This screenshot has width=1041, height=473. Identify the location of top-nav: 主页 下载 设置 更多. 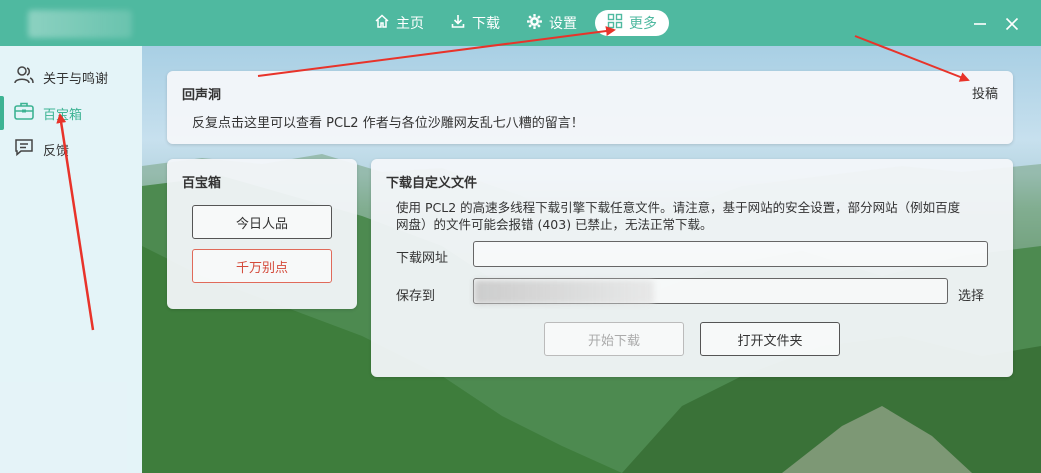
(522, 23).